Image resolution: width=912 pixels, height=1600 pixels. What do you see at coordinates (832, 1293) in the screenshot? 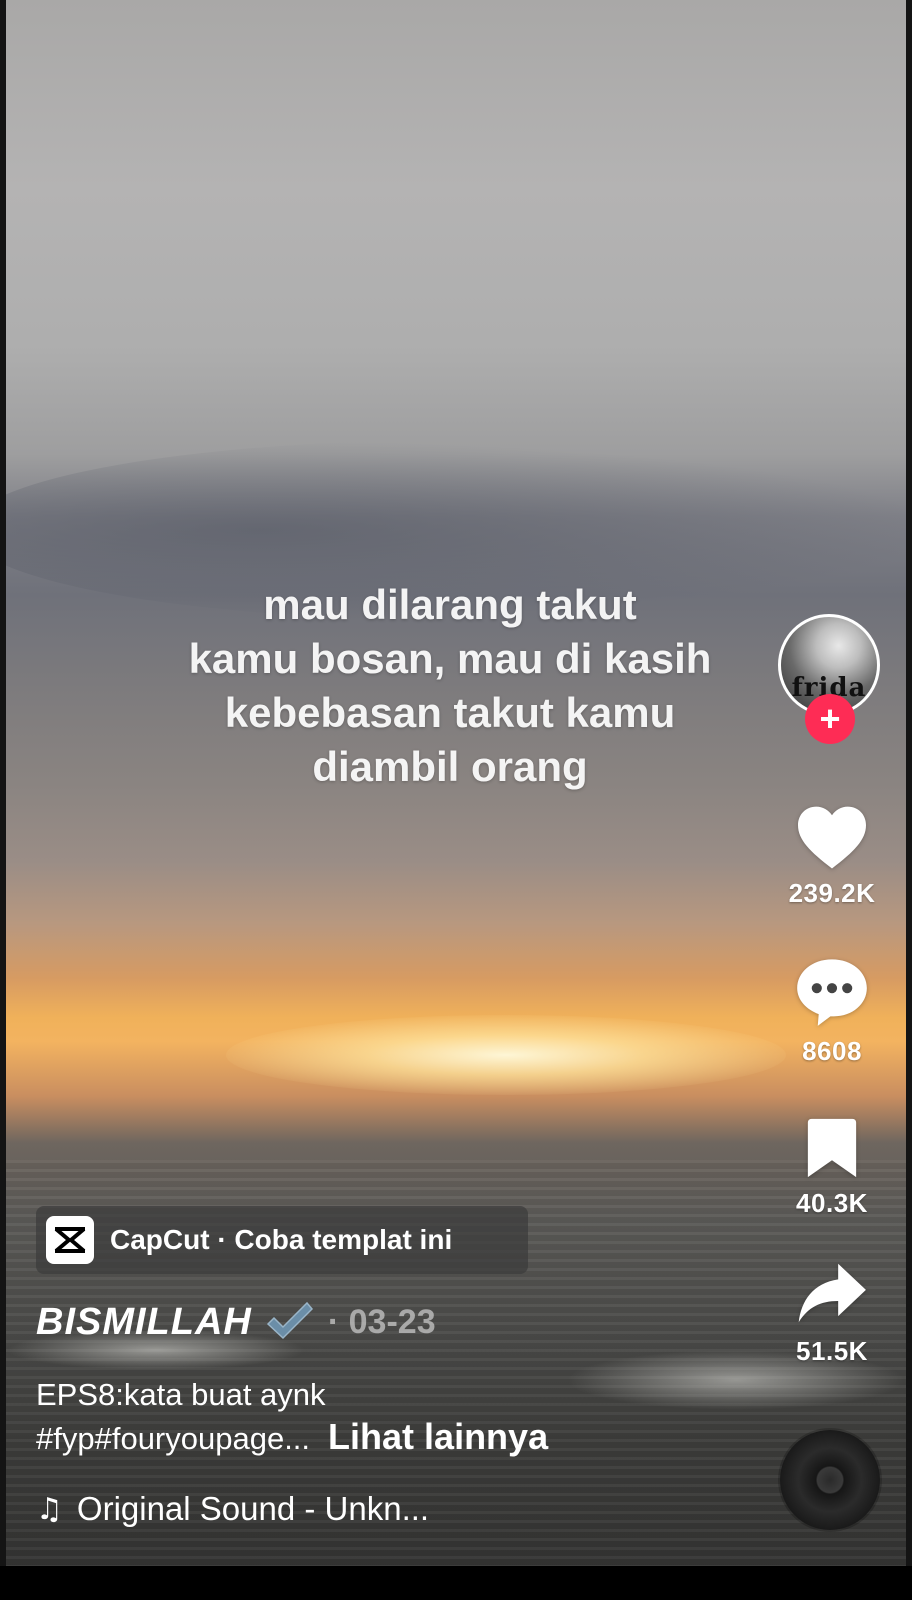
I see `share-icon` at bounding box center [832, 1293].